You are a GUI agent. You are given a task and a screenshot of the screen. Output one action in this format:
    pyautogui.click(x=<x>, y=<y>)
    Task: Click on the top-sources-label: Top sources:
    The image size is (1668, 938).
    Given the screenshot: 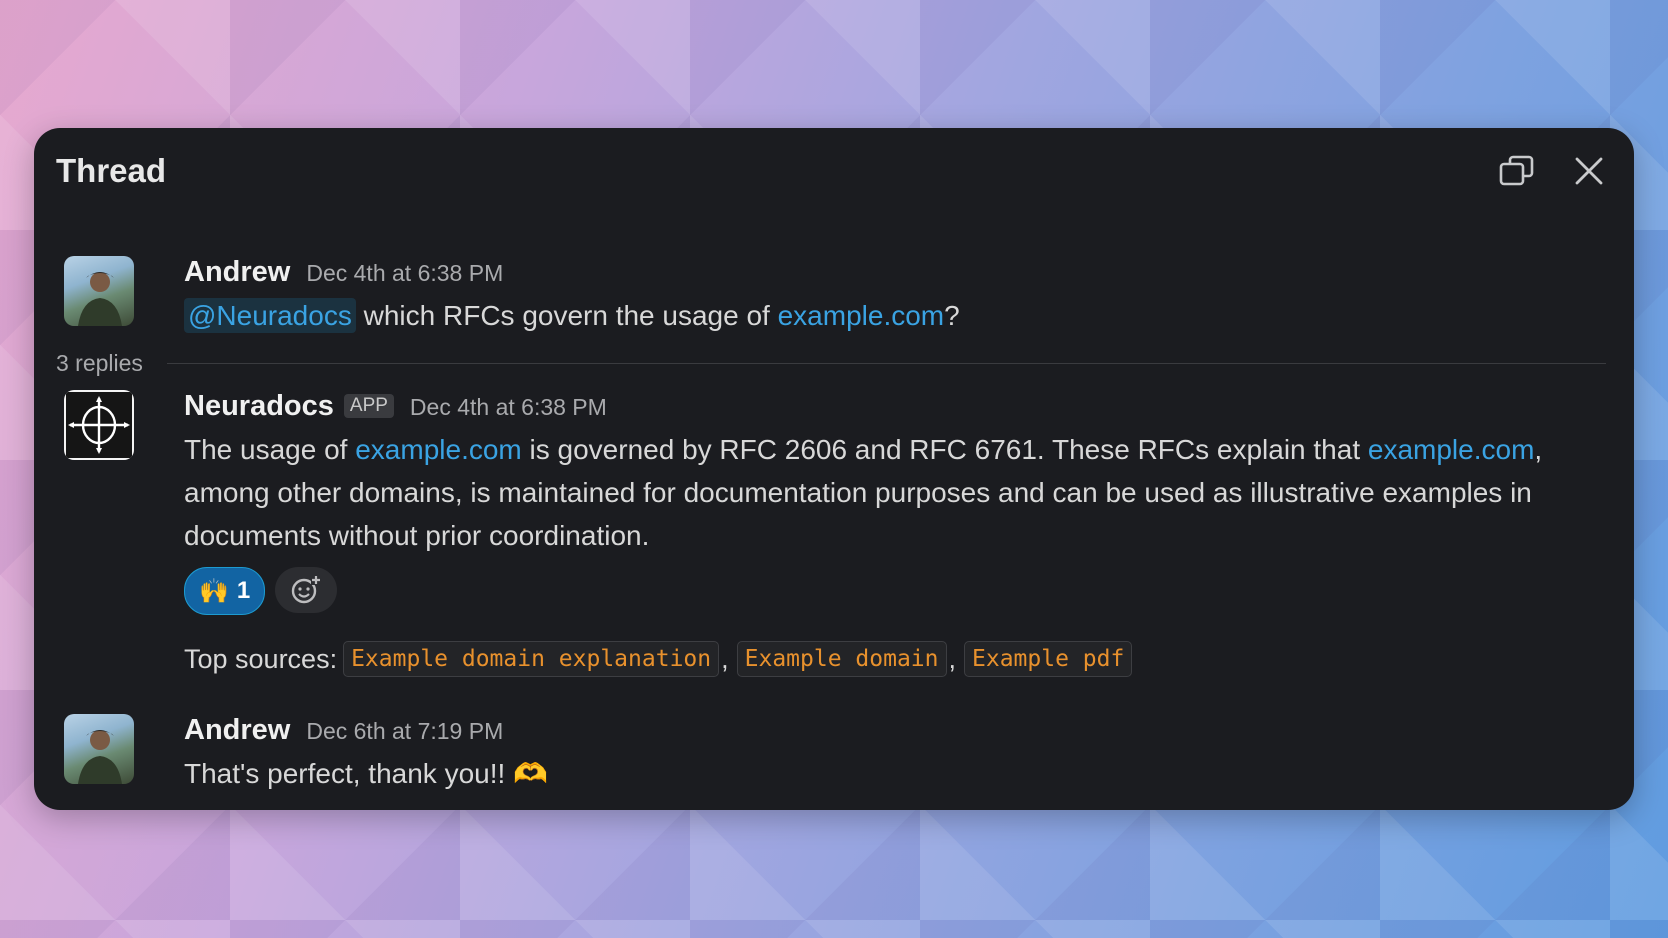 What is the action you would take?
    pyautogui.click(x=261, y=658)
    